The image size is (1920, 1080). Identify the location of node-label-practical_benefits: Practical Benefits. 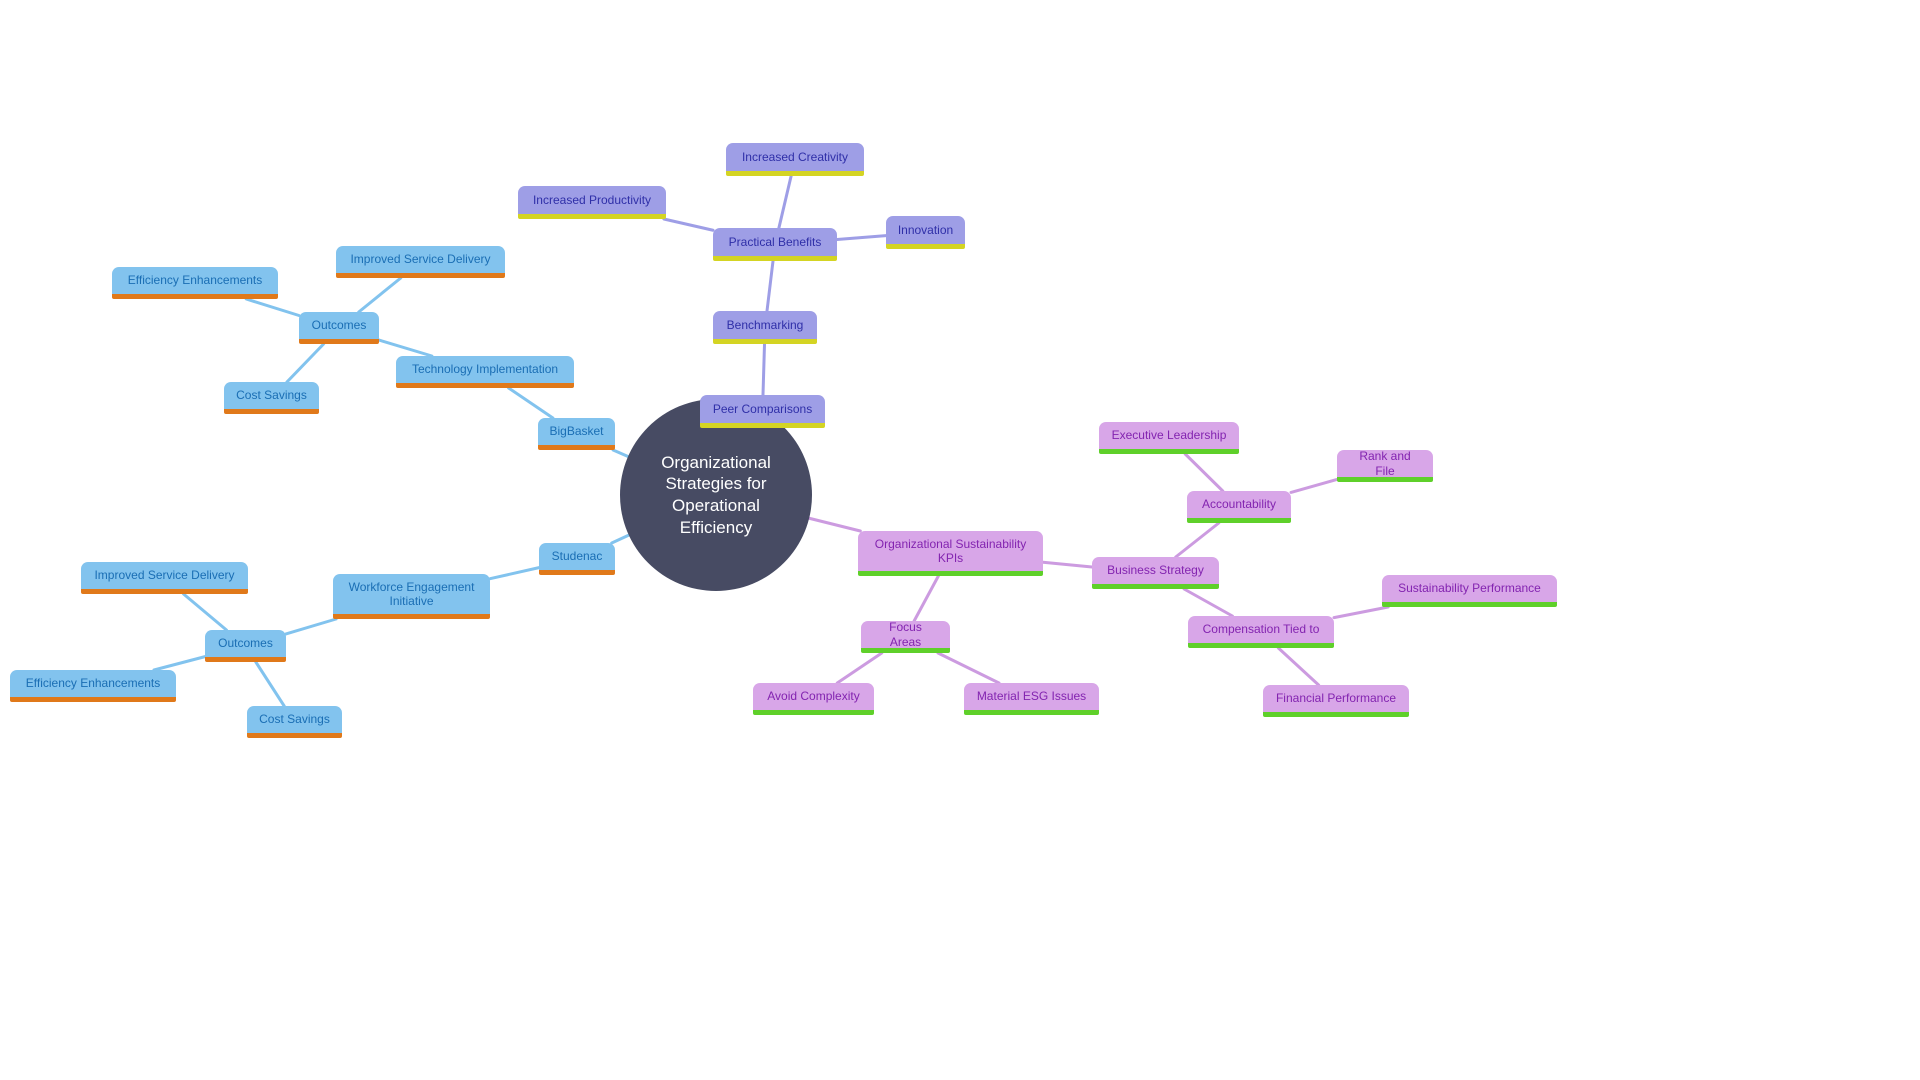
(775, 241).